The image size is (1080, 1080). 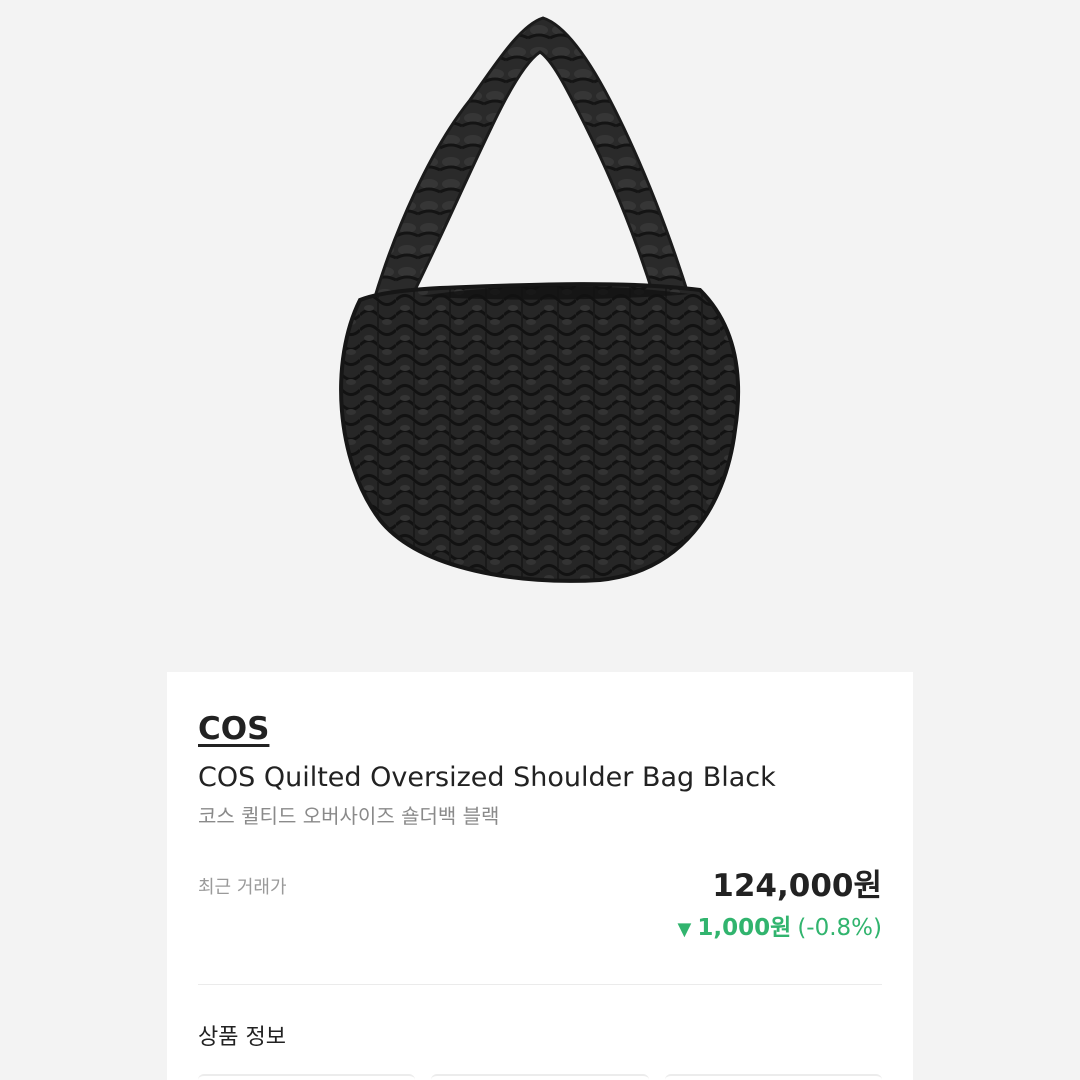 I want to click on price-change-percent: (-0.8%), so click(x=839, y=928).